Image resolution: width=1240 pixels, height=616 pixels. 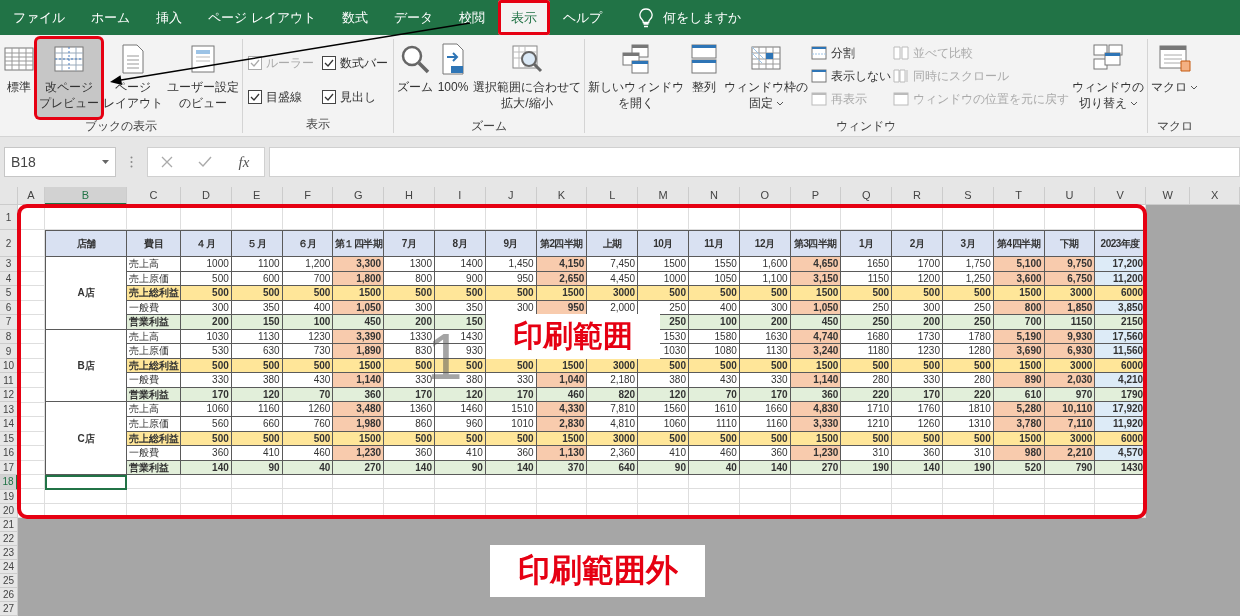 What do you see at coordinates (355, 63) in the screenshot?
I see `checkbox: 数式バー` at bounding box center [355, 63].